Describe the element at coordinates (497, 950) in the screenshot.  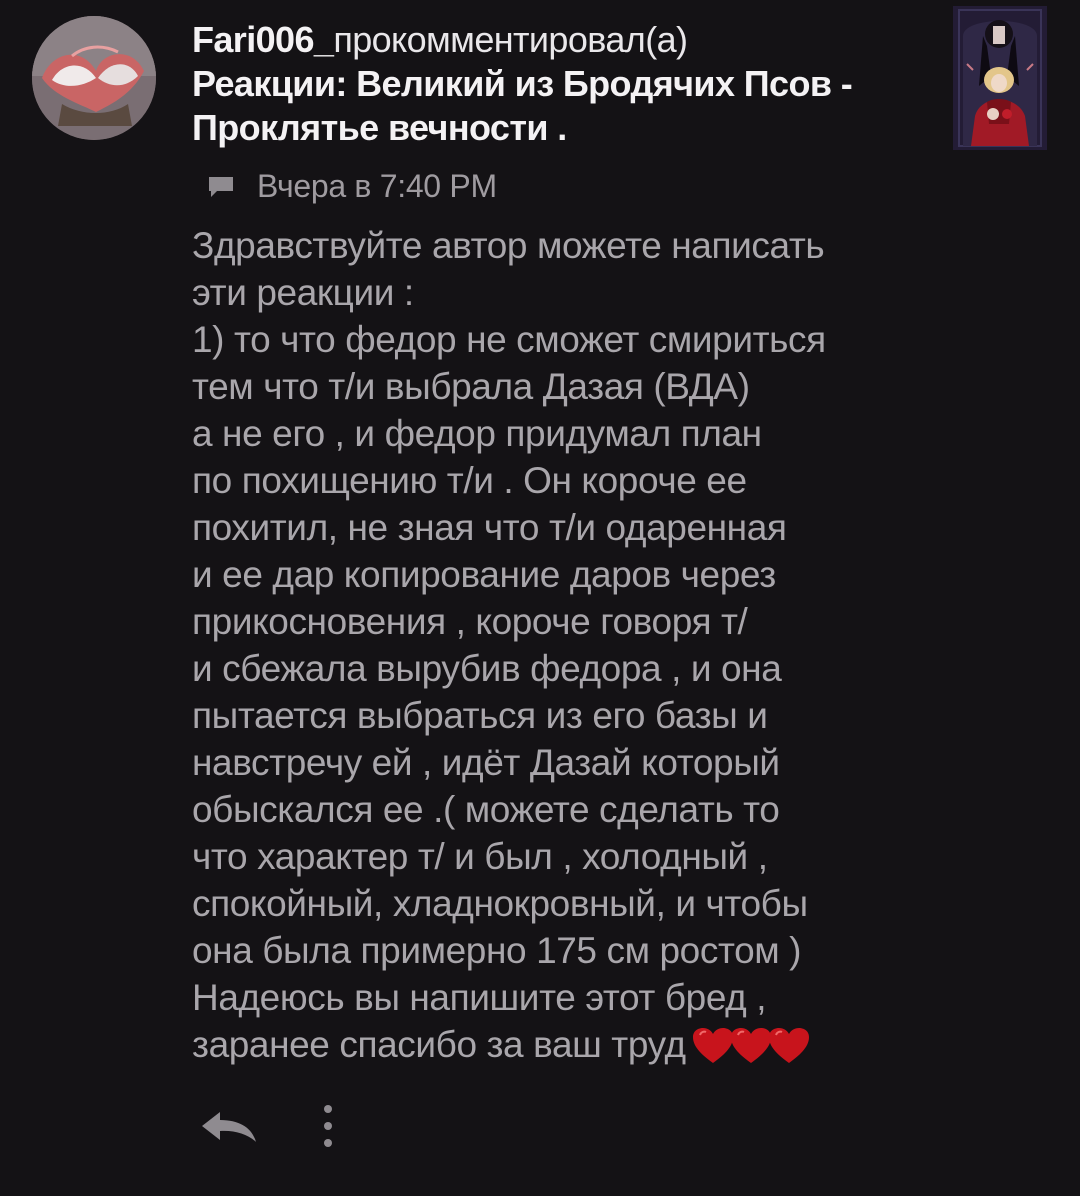
I see `comment-line: она была примерно 175 см ростом )` at that location.